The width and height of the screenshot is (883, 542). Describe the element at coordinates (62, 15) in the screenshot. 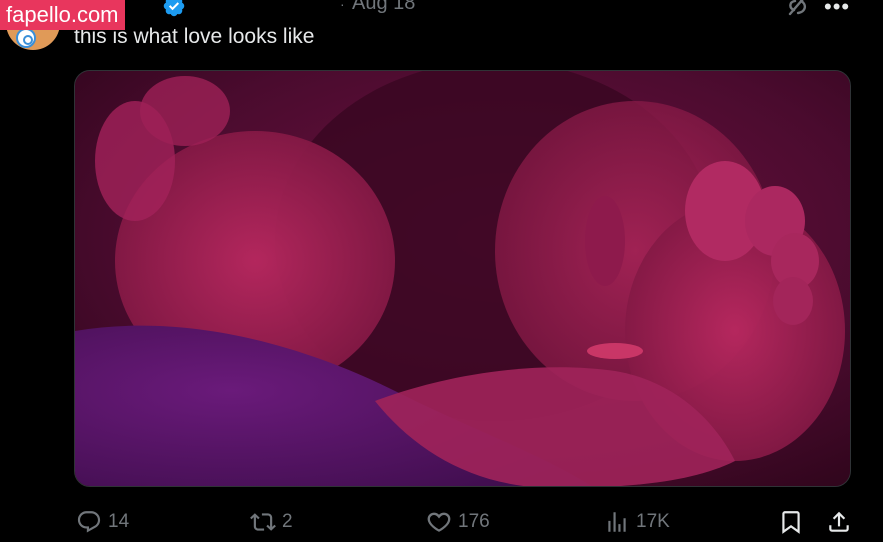

I see `watermark: fapello.com` at that location.